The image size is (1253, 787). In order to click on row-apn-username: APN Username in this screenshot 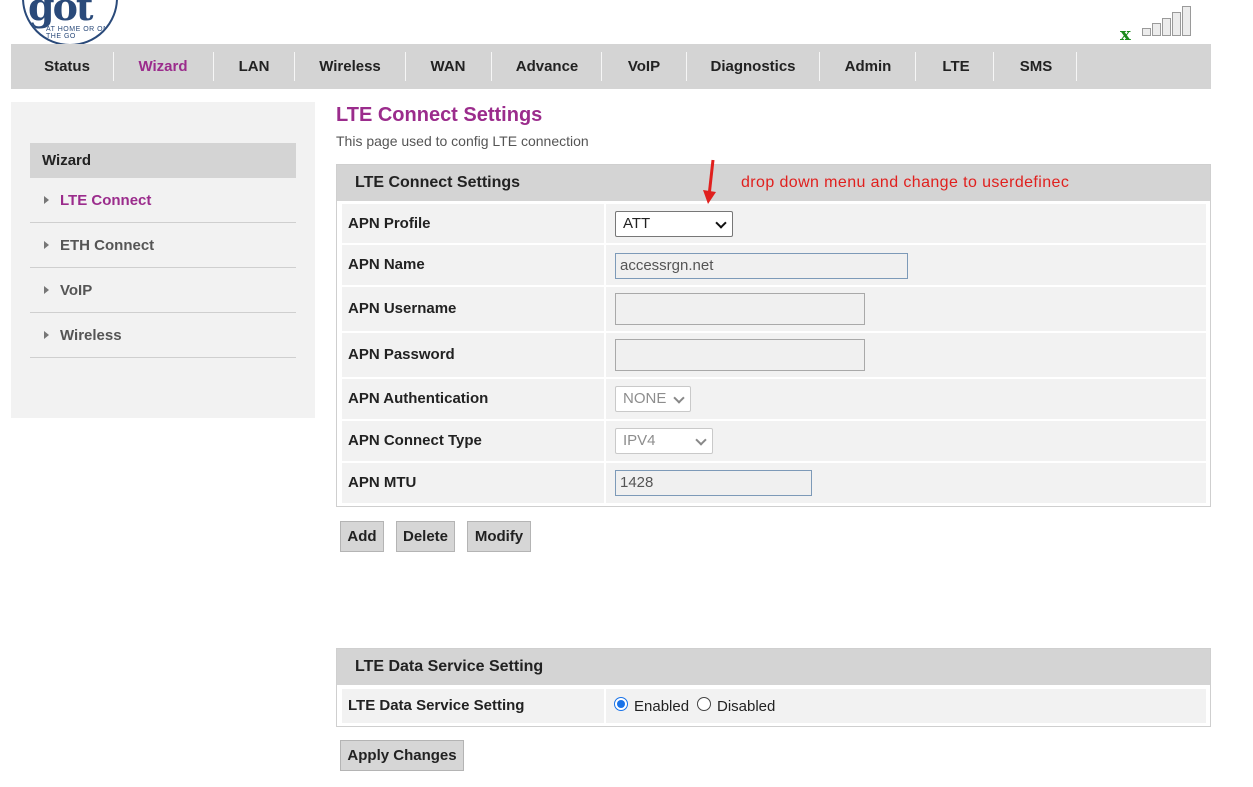, I will do `click(774, 309)`.